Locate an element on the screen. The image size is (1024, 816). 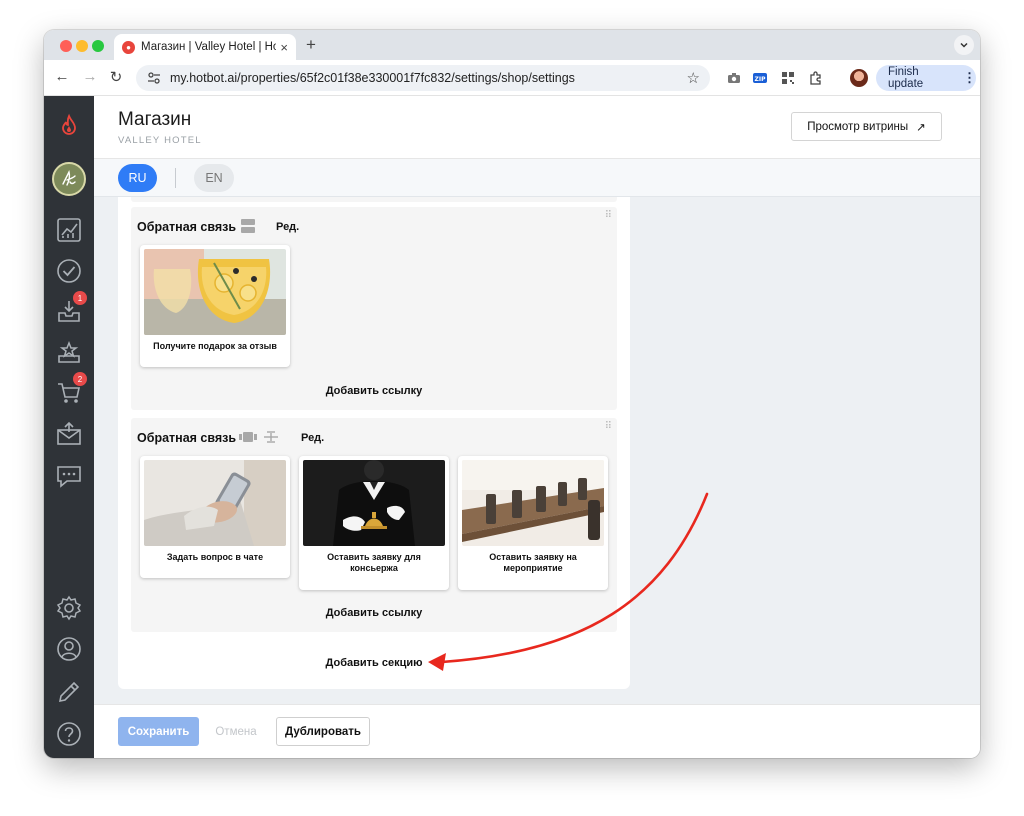
more-menu-icon: ⋮ is located at coordinates (969, 77).